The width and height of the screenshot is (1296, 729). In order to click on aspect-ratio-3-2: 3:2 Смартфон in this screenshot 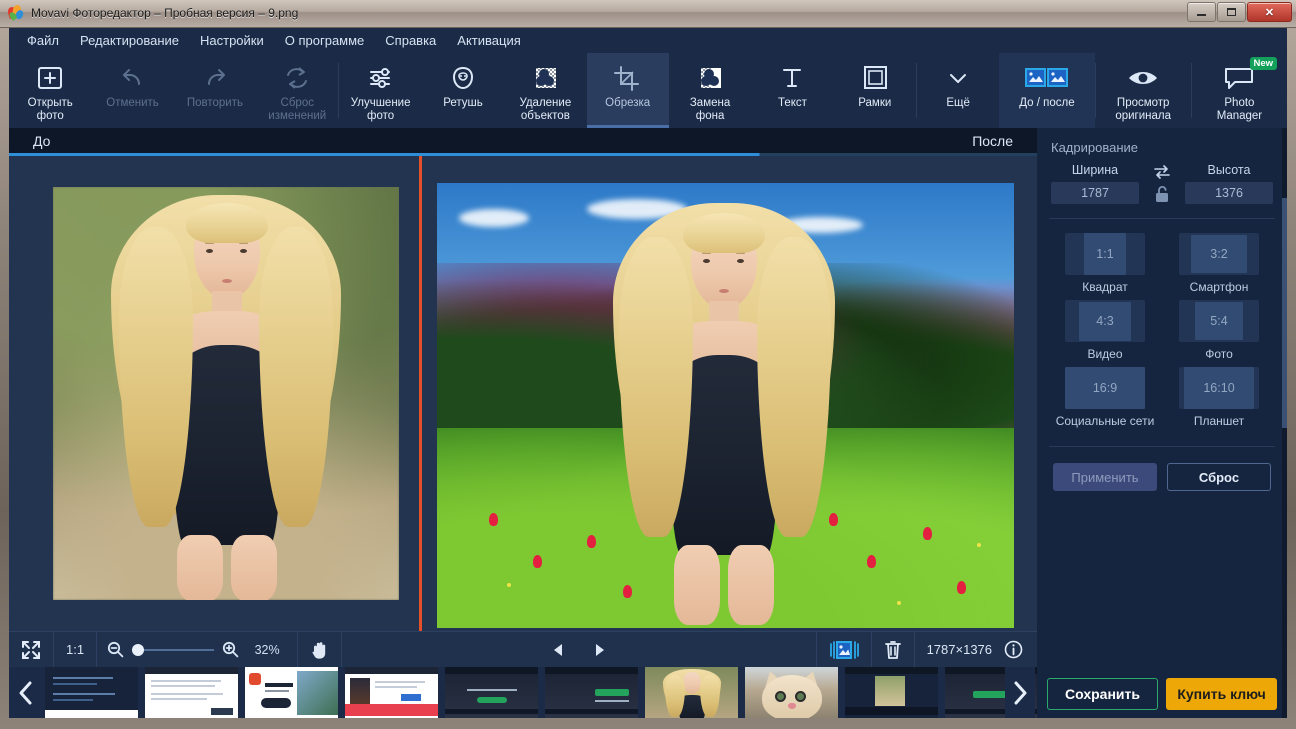, I will do `click(1219, 263)`.